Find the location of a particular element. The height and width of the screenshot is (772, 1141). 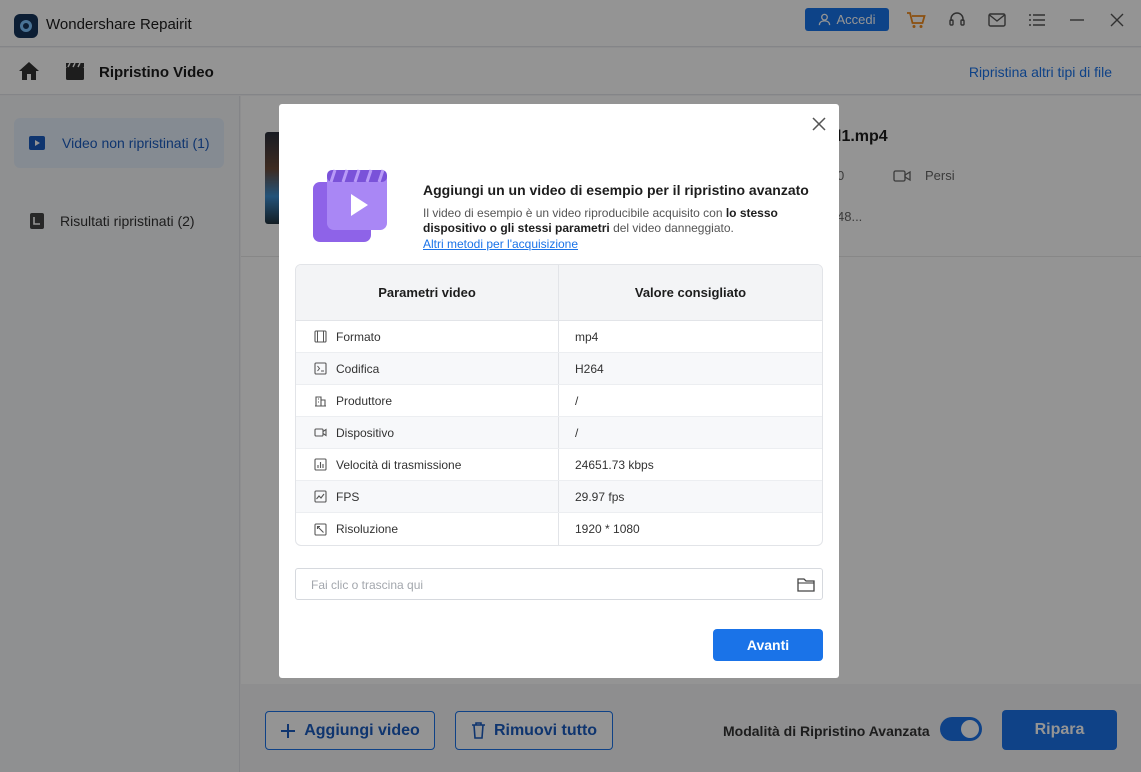

param-value: H264 is located at coordinates (589, 368).